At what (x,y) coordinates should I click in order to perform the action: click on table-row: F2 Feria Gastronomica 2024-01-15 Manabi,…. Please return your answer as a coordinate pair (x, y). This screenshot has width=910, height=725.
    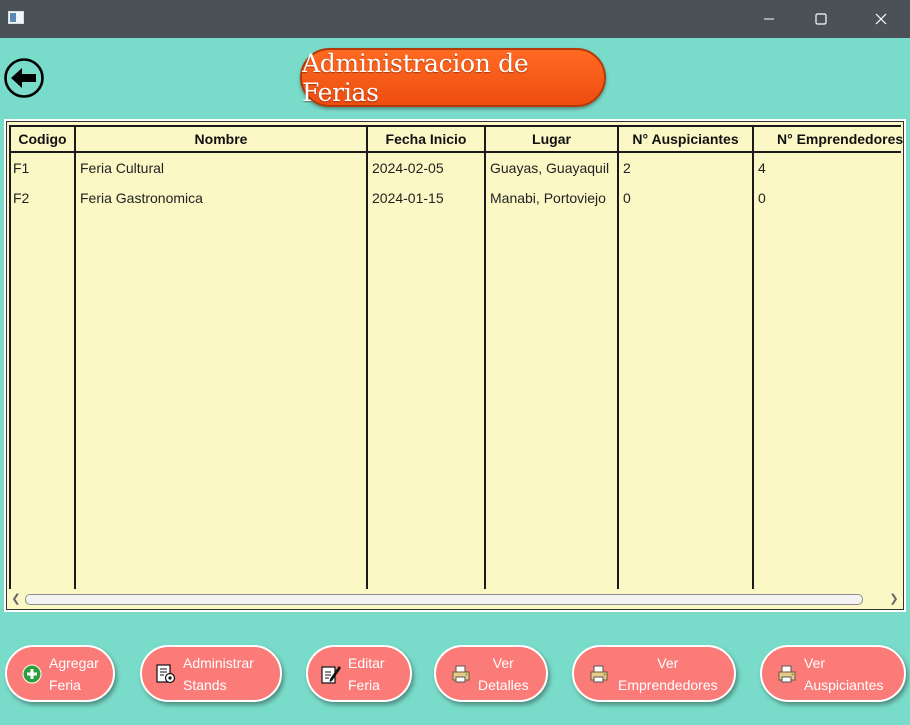
    Looking at the image, I should click on (455, 198).